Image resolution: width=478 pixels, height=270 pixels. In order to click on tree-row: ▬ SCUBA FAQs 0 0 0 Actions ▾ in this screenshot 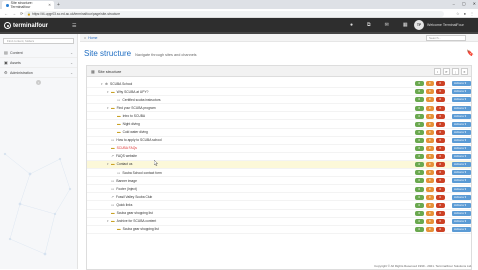, I will do `click(279, 149)`.